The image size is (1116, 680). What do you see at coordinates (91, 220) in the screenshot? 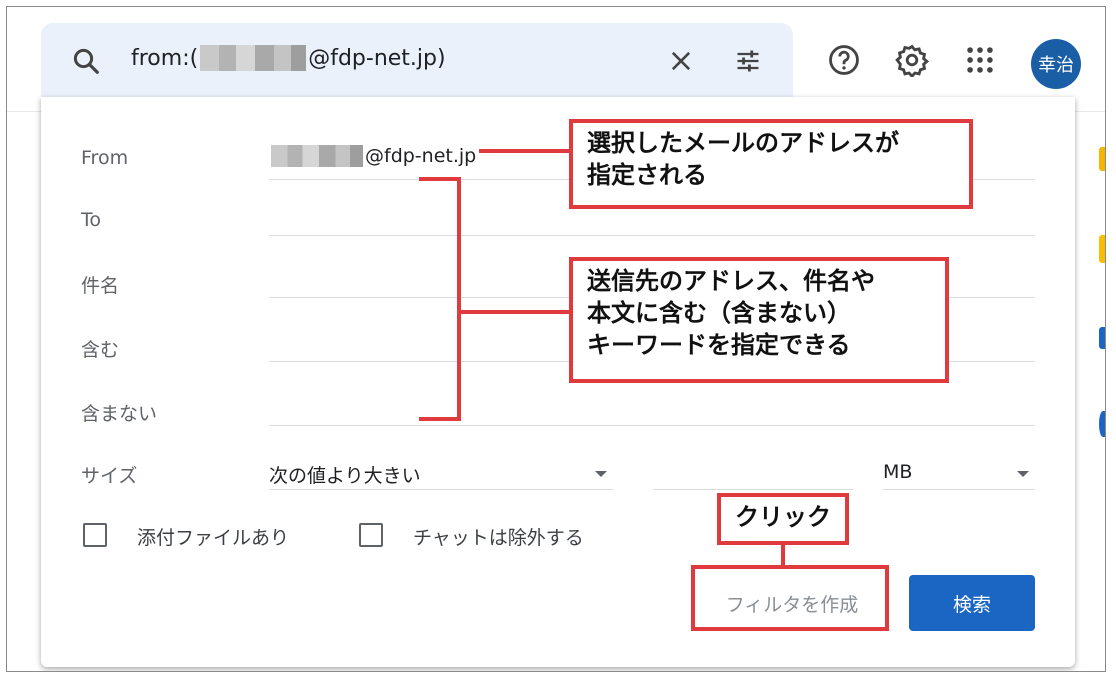
I see `to-label: To` at bounding box center [91, 220].